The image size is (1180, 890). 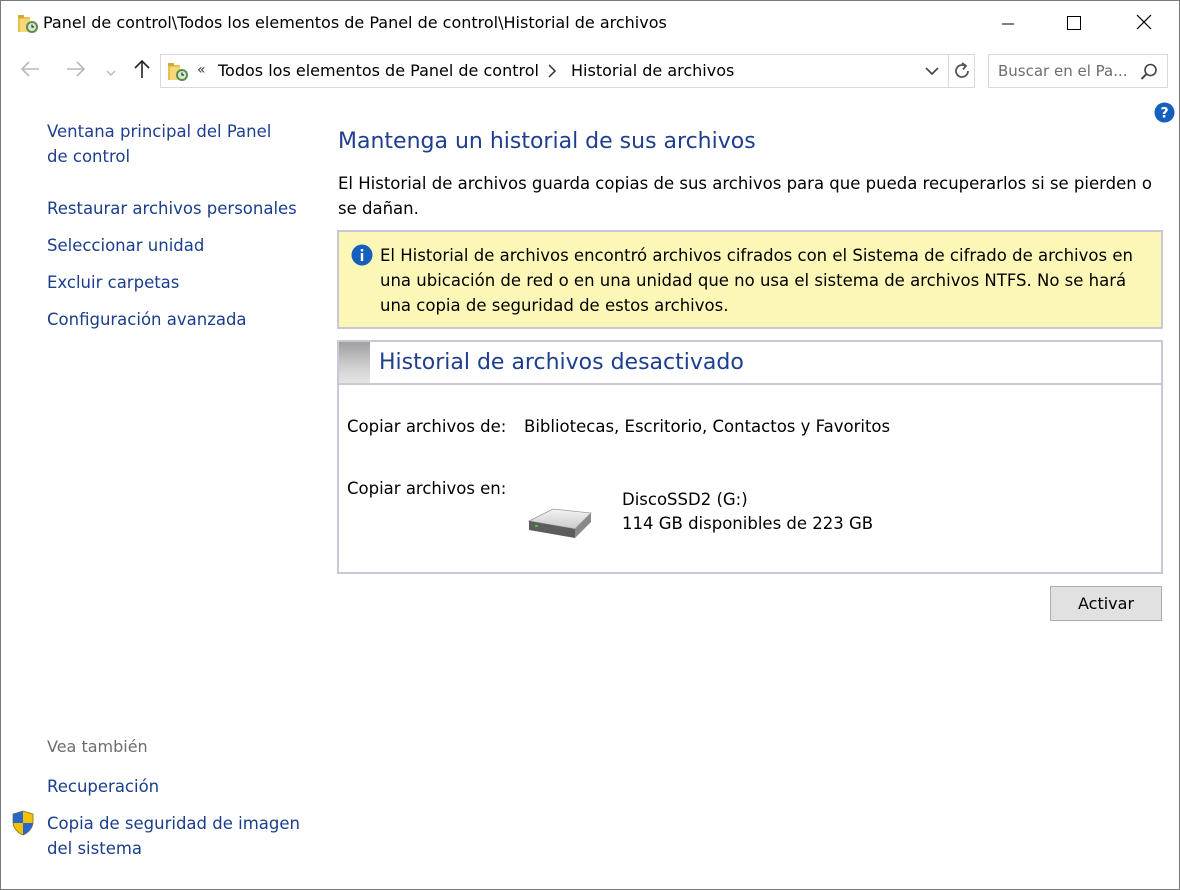 I want to click on hard-drive-icon, so click(x=560, y=525).